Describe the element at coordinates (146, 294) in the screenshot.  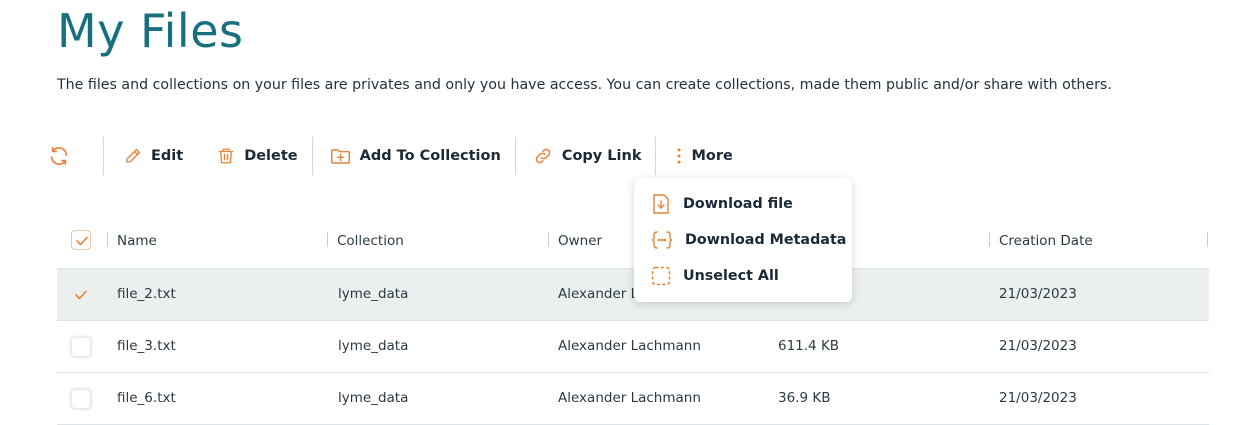
I see `cell-name: file_2.txt` at that location.